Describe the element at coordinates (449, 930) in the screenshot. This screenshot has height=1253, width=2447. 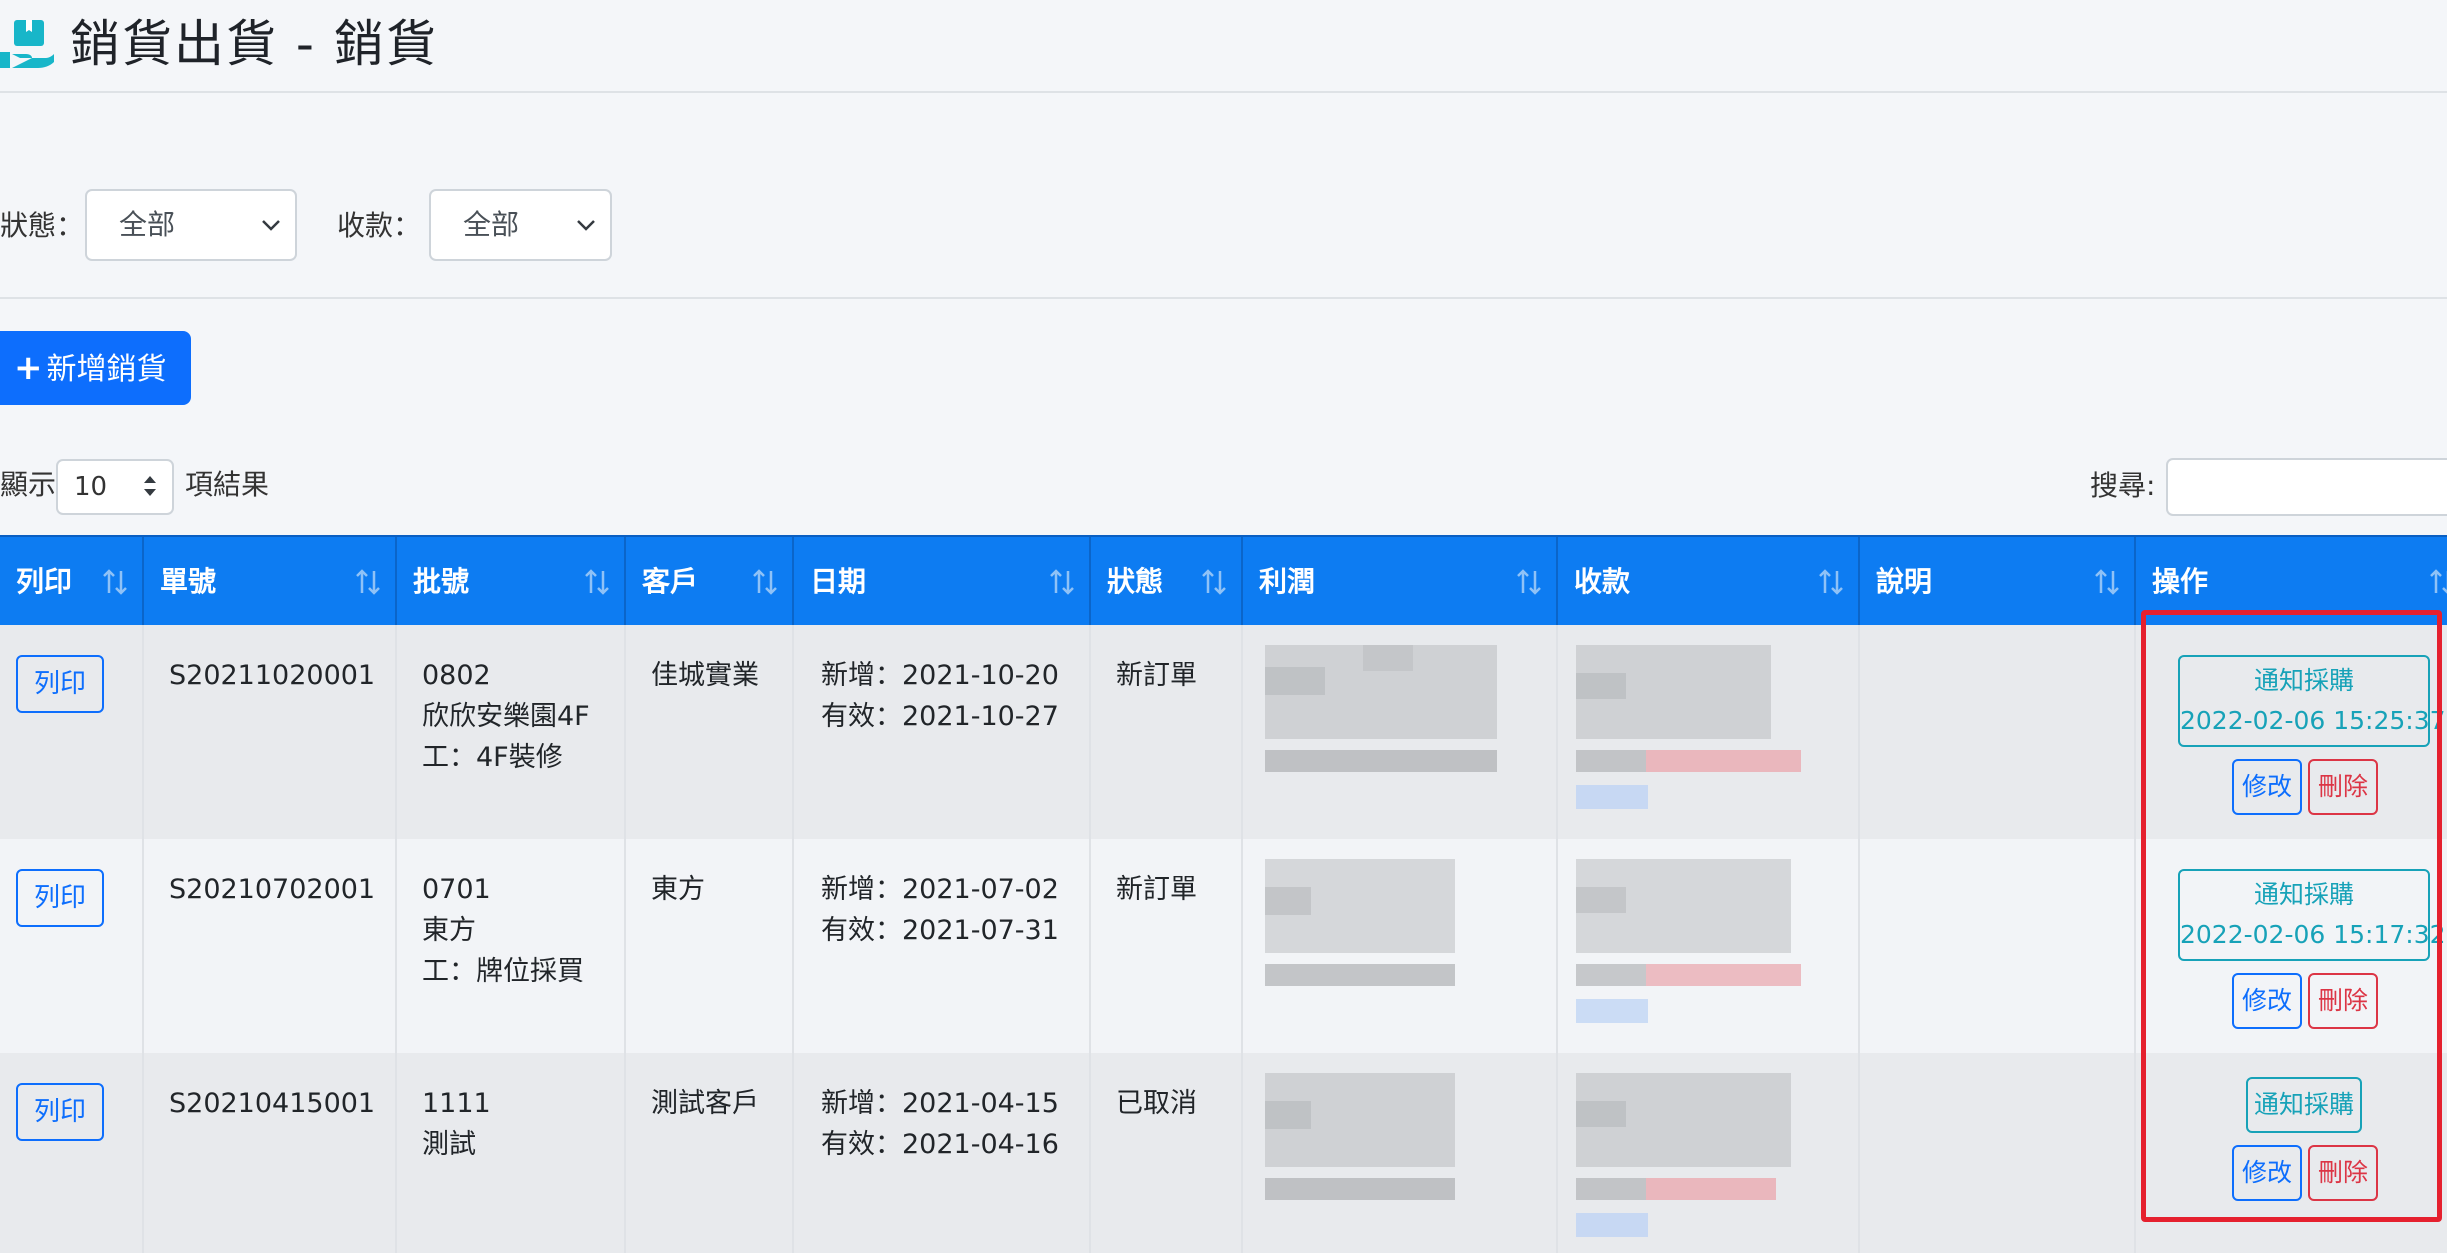
I see `batch-site: 東方` at that location.